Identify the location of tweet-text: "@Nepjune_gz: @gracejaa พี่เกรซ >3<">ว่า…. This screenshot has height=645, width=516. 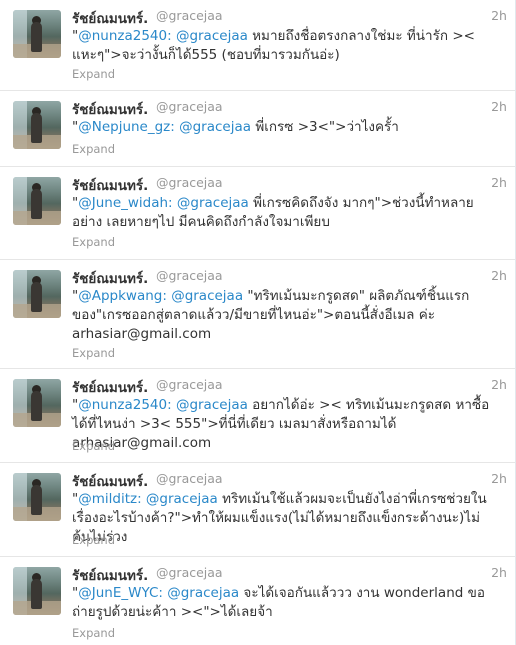
(235, 127).